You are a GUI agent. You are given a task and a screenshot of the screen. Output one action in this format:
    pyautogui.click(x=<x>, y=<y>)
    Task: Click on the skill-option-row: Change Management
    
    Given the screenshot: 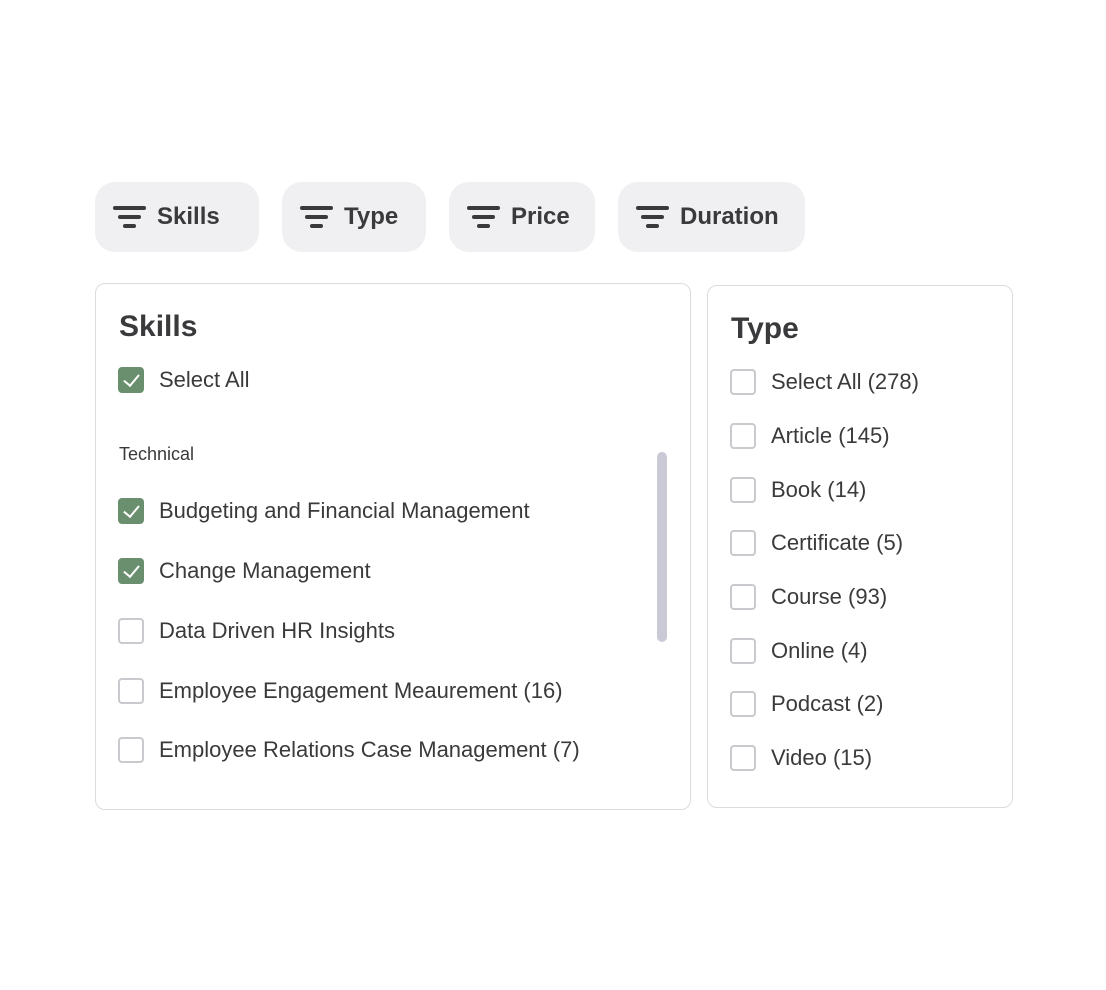 What is the action you would take?
    pyautogui.click(x=244, y=571)
    